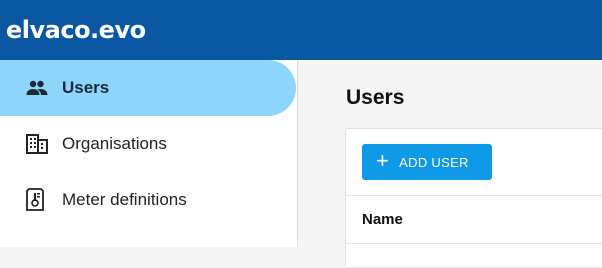 The width and height of the screenshot is (602, 268). What do you see at coordinates (383, 160) in the screenshot?
I see `plus-icon: +` at bounding box center [383, 160].